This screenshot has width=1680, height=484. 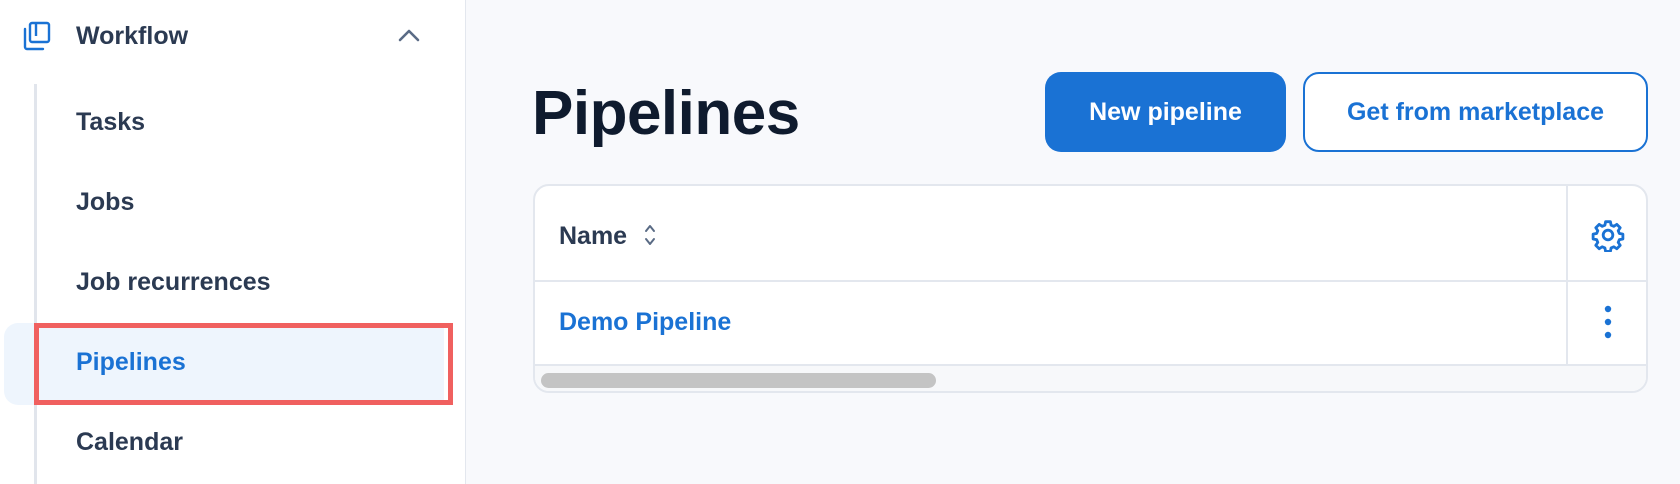 What do you see at coordinates (650, 235) in the screenshot?
I see `sort-icon` at bounding box center [650, 235].